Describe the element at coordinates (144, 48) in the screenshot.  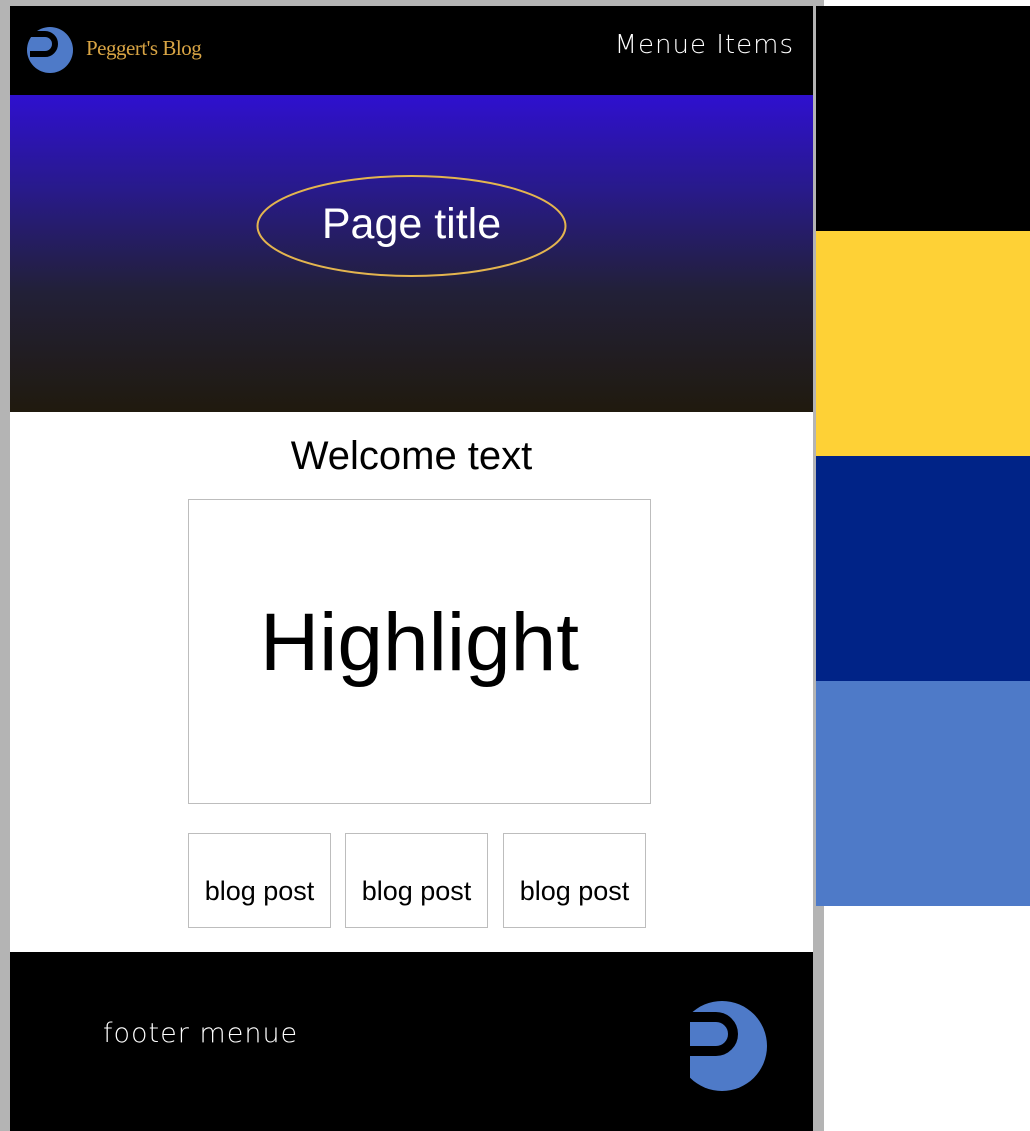
I see `brand-name: Peggert's Blog` at that location.